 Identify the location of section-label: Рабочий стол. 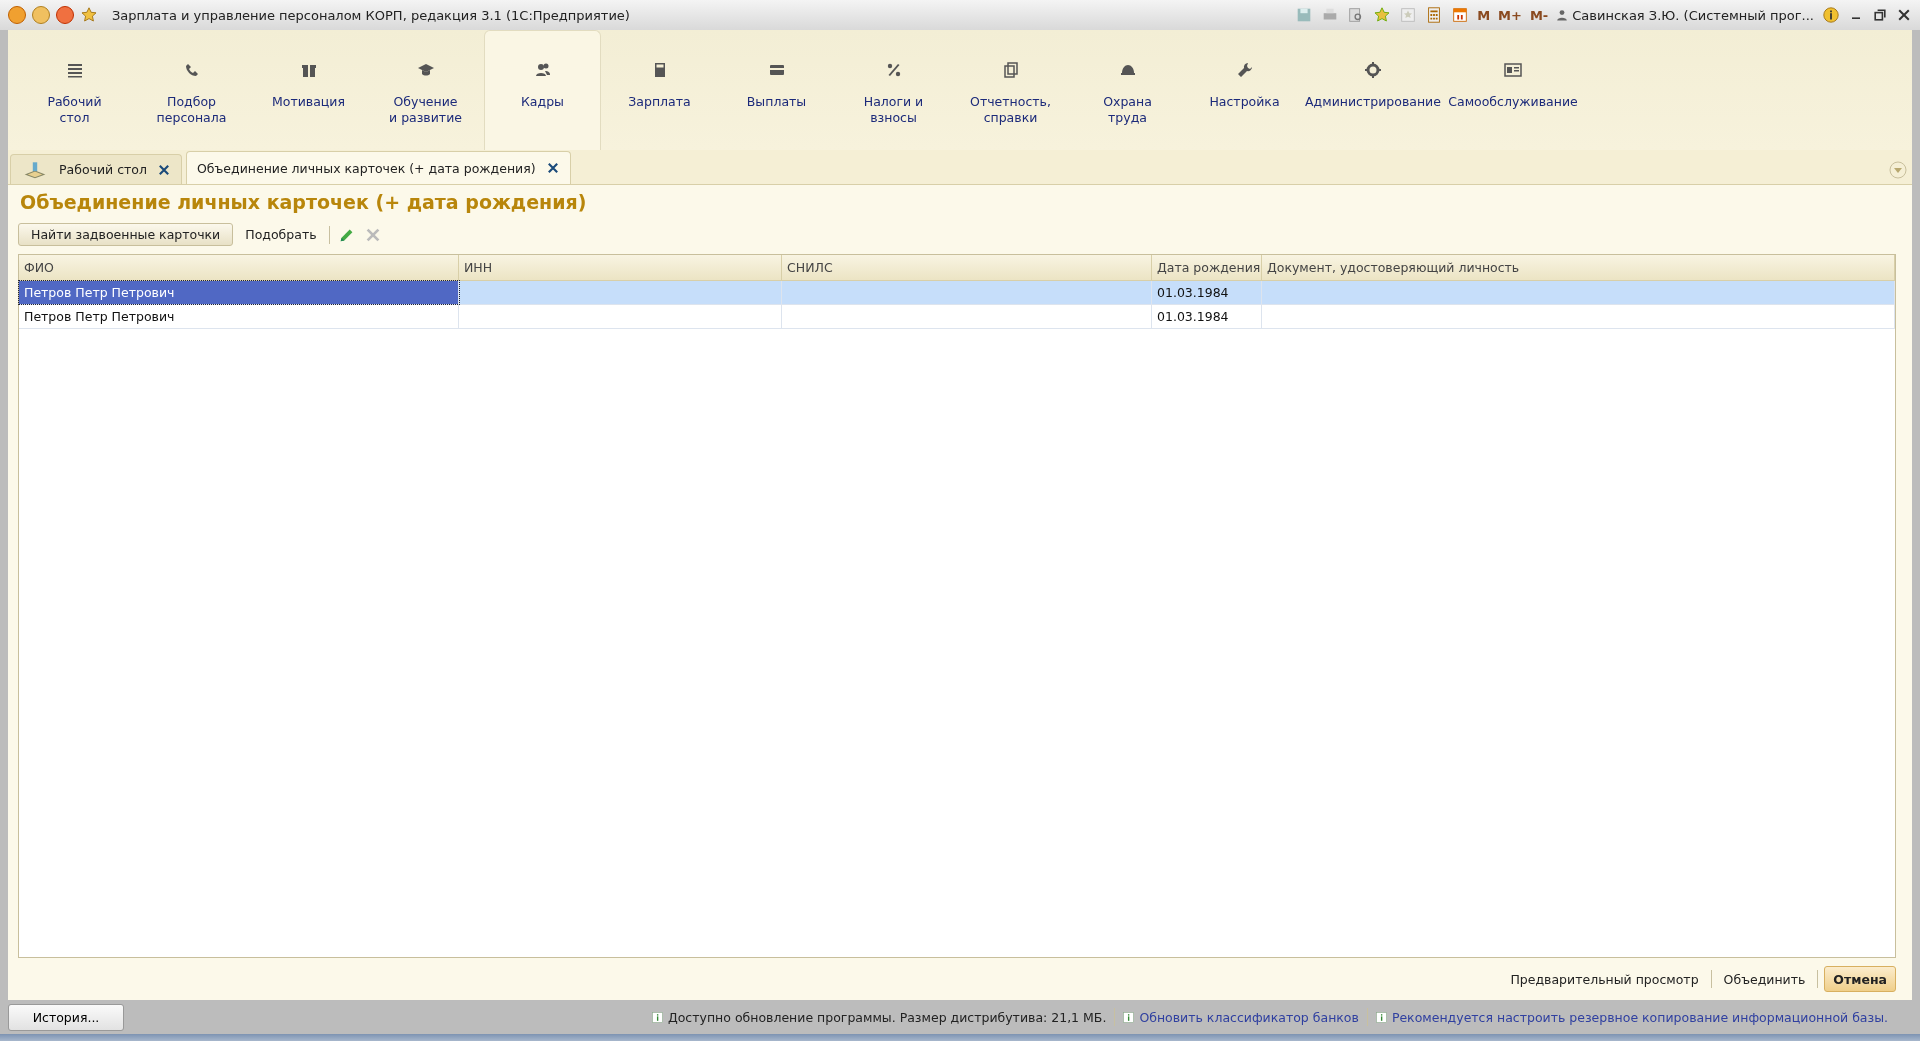
(74, 110).